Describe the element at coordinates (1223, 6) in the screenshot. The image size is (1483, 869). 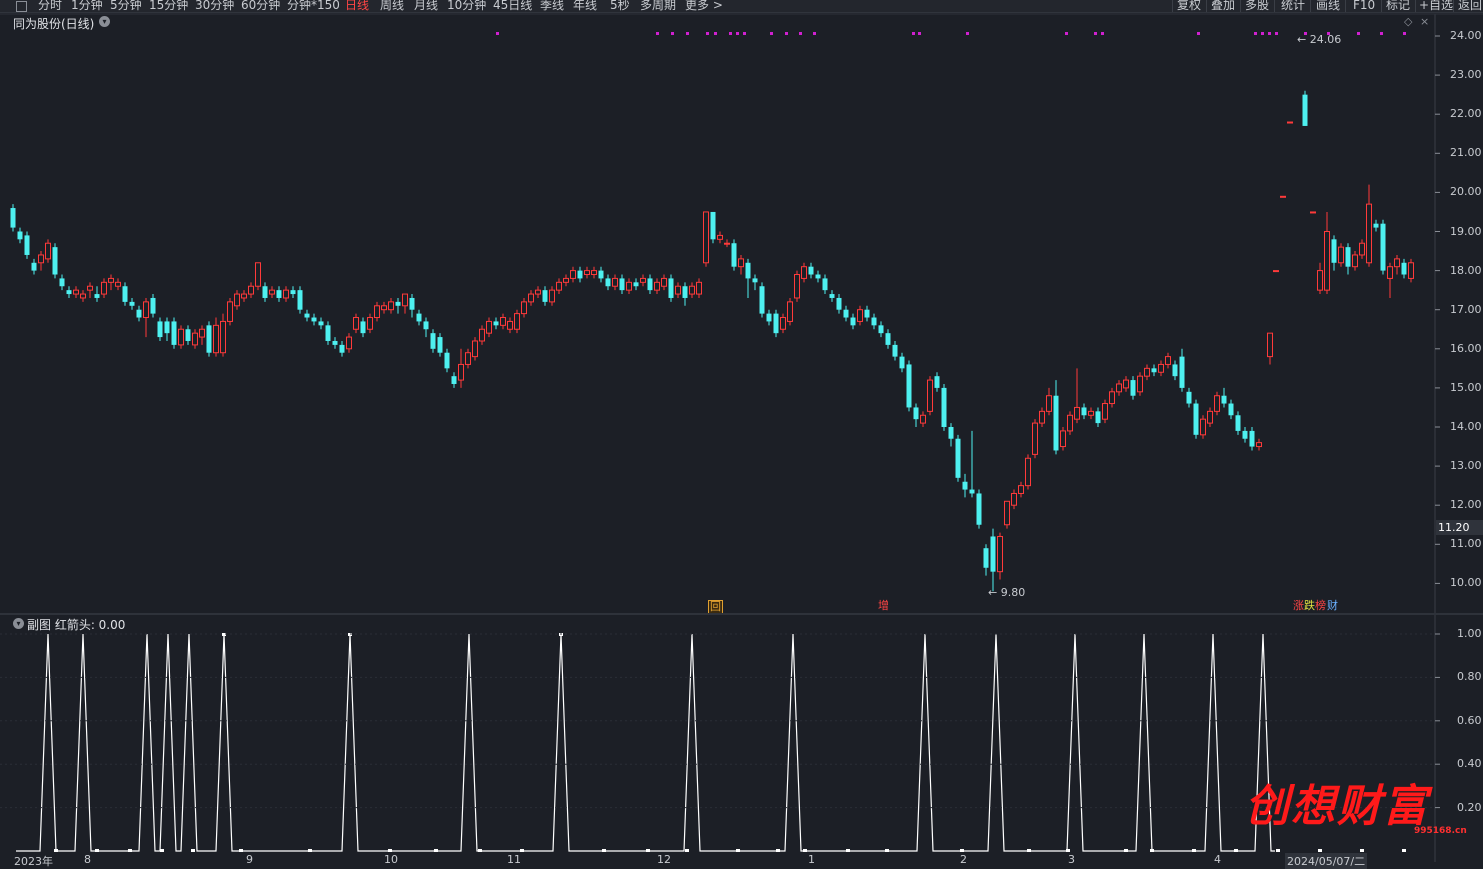
I see `button-diejia: 叠加` at that location.